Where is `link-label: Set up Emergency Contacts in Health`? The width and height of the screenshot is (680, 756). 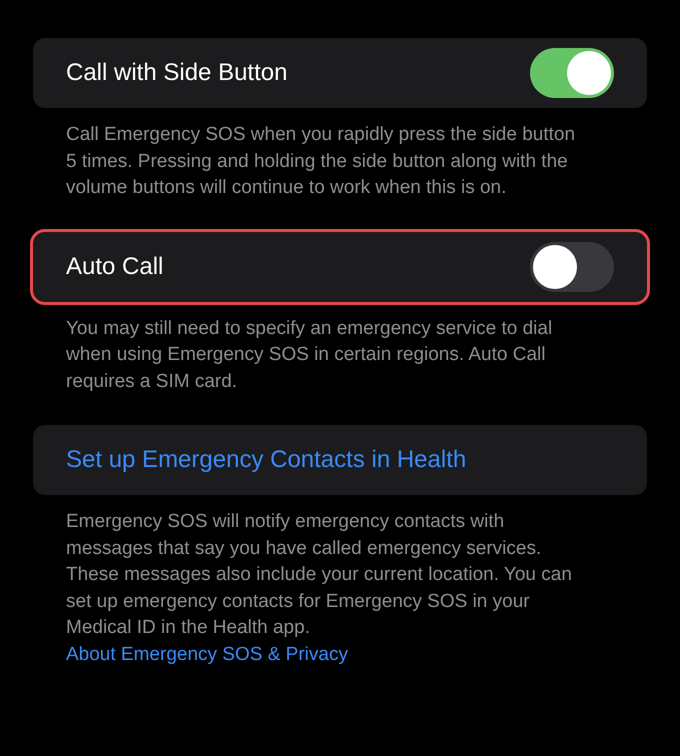 link-label: Set up Emergency Contacts in Health is located at coordinates (266, 460).